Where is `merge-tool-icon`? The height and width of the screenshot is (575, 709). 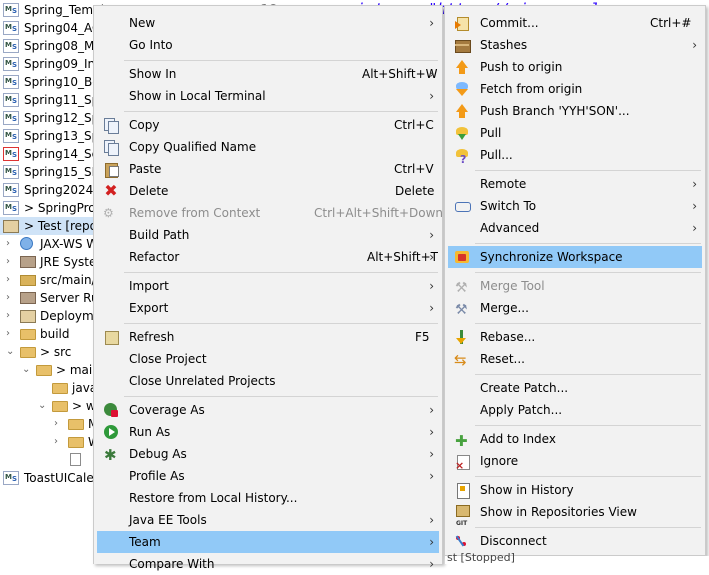
merge-tool-icon is located at coordinates (462, 288).